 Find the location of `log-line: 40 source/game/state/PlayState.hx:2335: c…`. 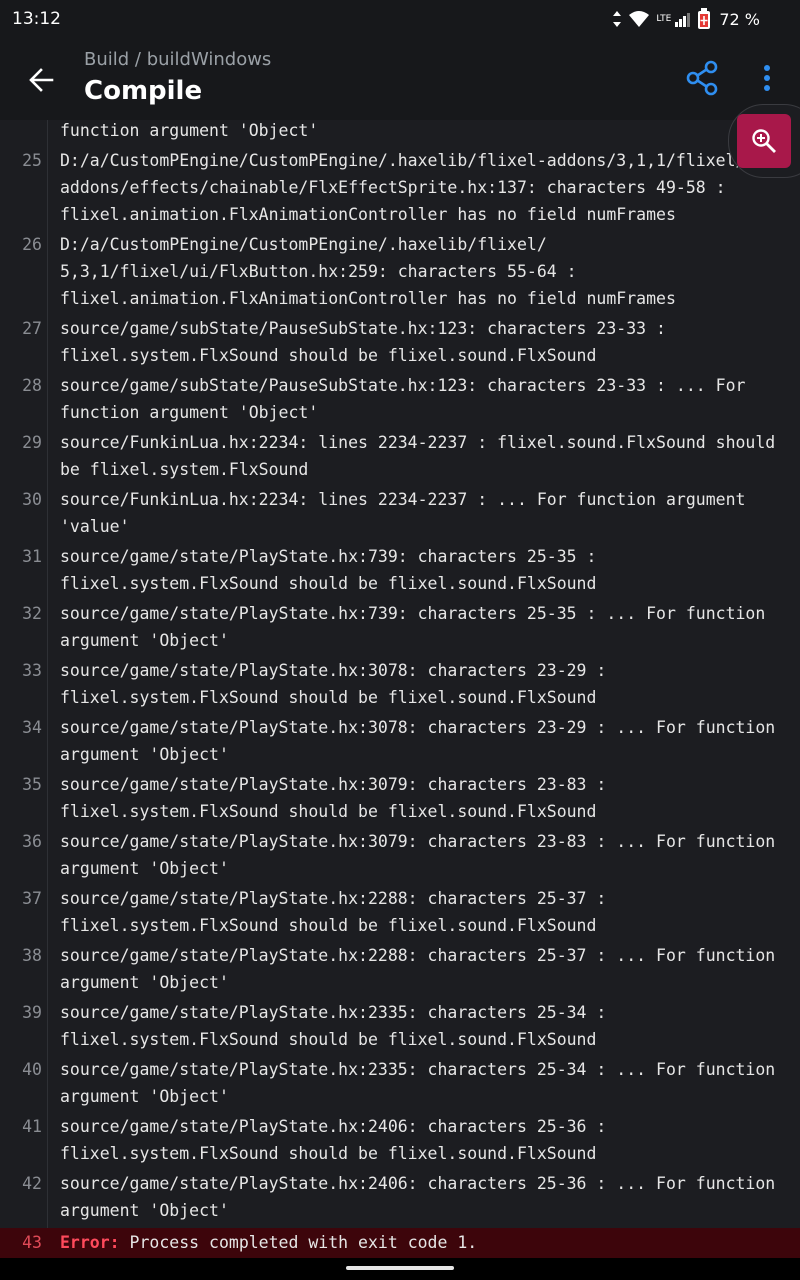

log-line: 40 source/game/state/PlayState.hx:2335: c… is located at coordinates (400, 1083).